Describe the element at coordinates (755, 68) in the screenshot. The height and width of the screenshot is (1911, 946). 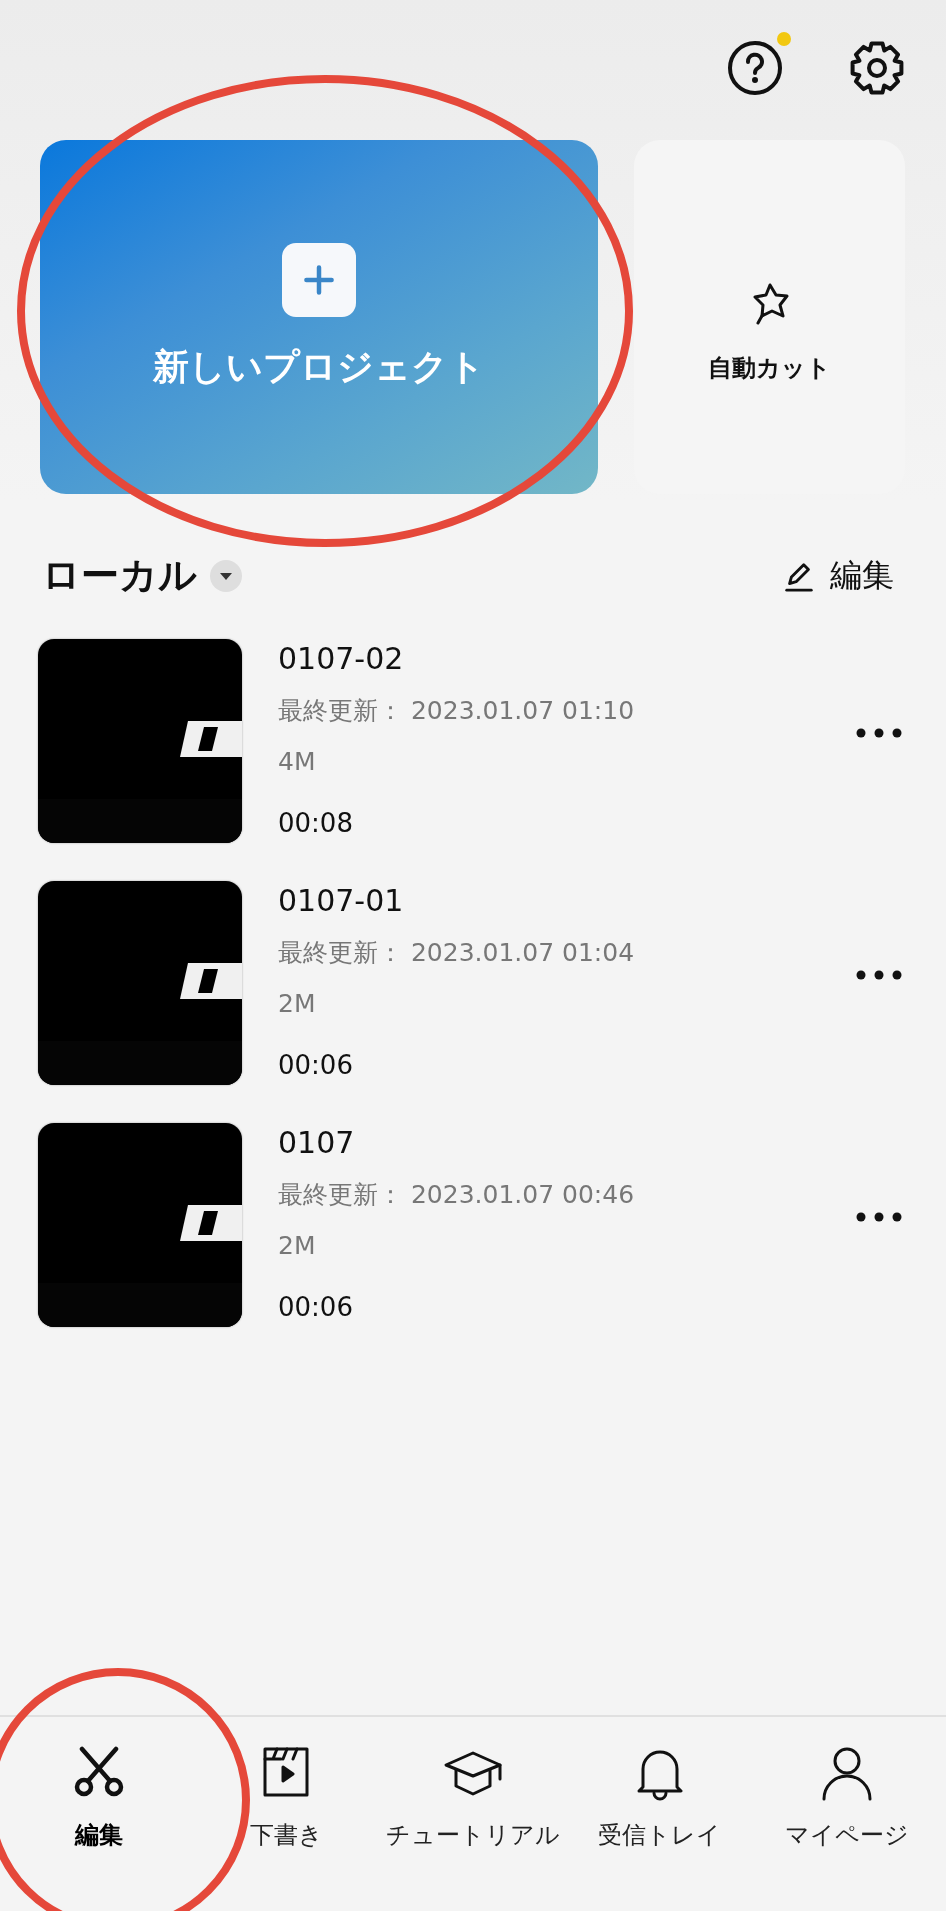
I see `help-icon` at that location.